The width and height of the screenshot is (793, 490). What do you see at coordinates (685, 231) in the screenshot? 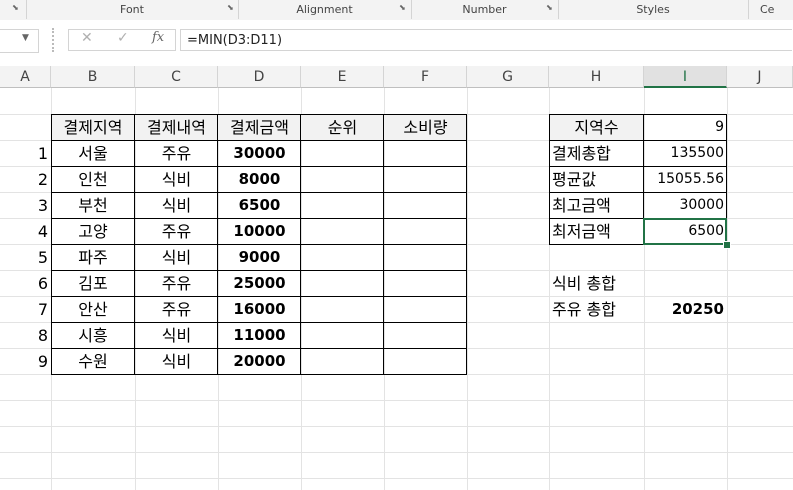
I see `active-cell-selection` at bounding box center [685, 231].